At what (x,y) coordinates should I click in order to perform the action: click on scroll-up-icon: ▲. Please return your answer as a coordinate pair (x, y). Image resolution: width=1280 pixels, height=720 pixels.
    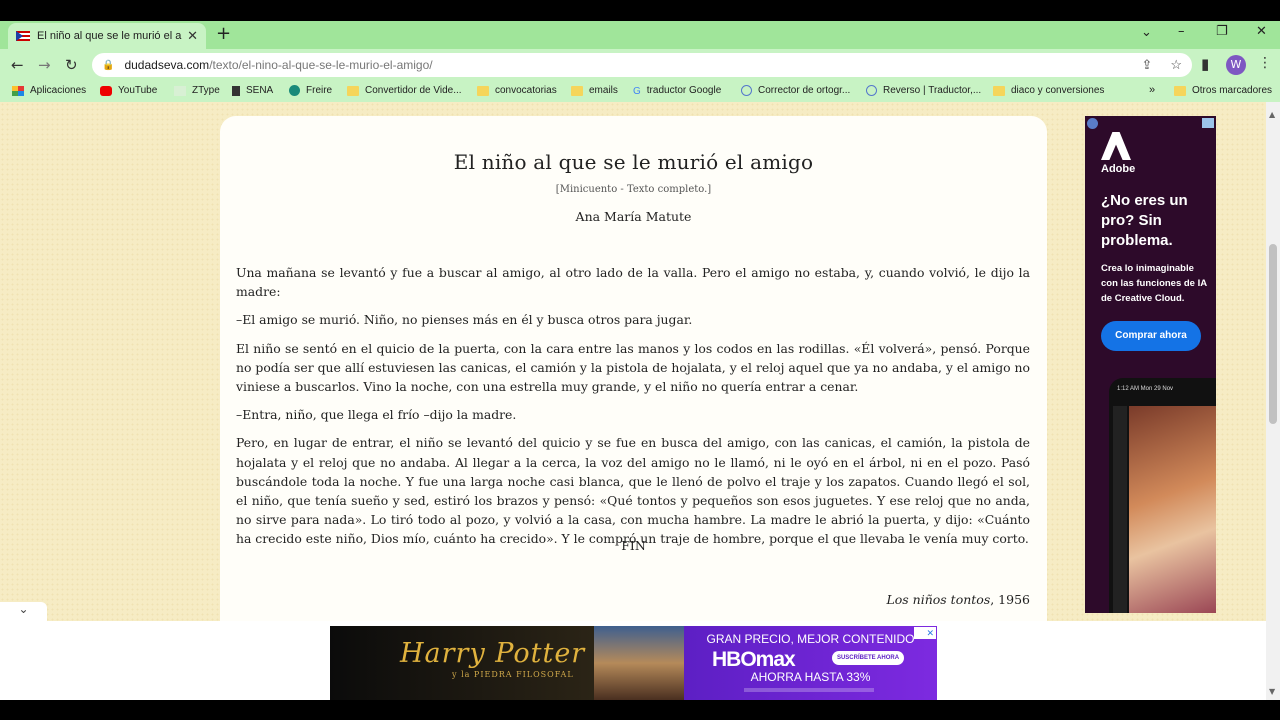
    Looking at the image, I should click on (1272, 114).